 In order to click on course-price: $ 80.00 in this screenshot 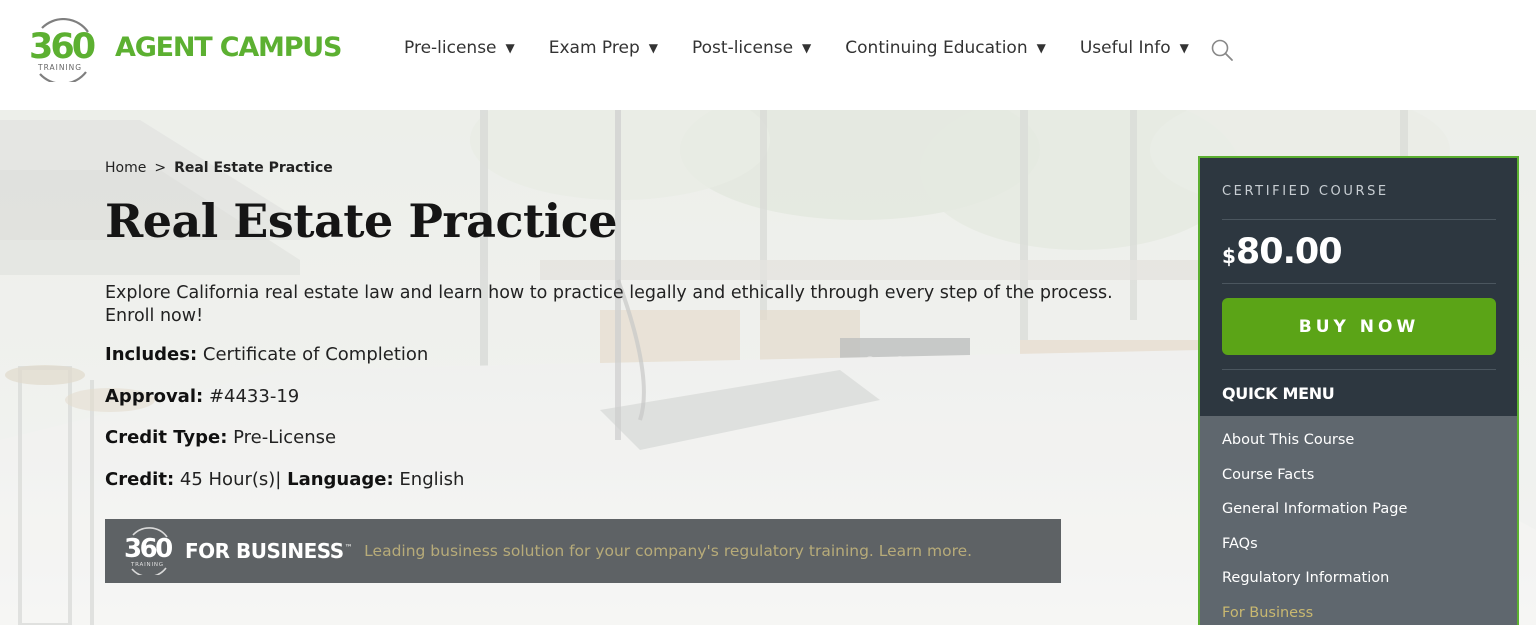, I will do `click(1282, 252)`.